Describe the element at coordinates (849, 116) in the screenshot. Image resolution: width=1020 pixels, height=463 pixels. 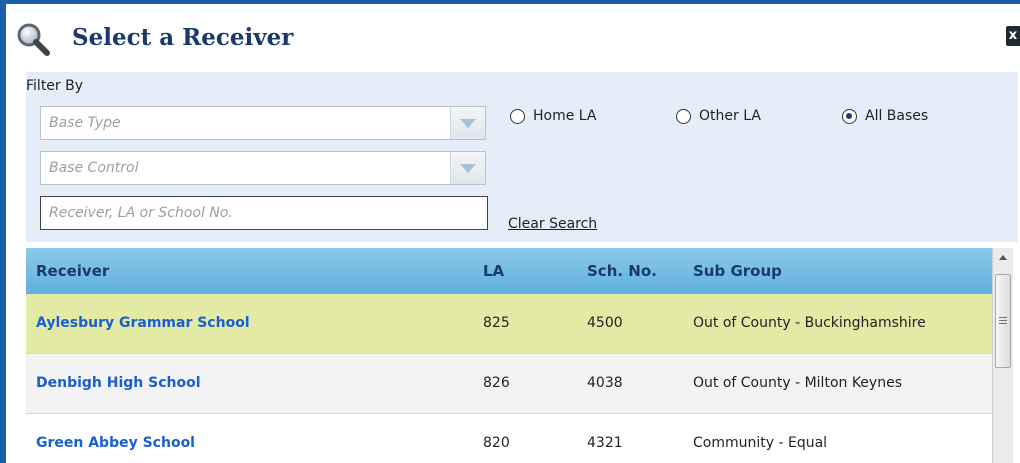
I see `radio-circle-selected` at that location.